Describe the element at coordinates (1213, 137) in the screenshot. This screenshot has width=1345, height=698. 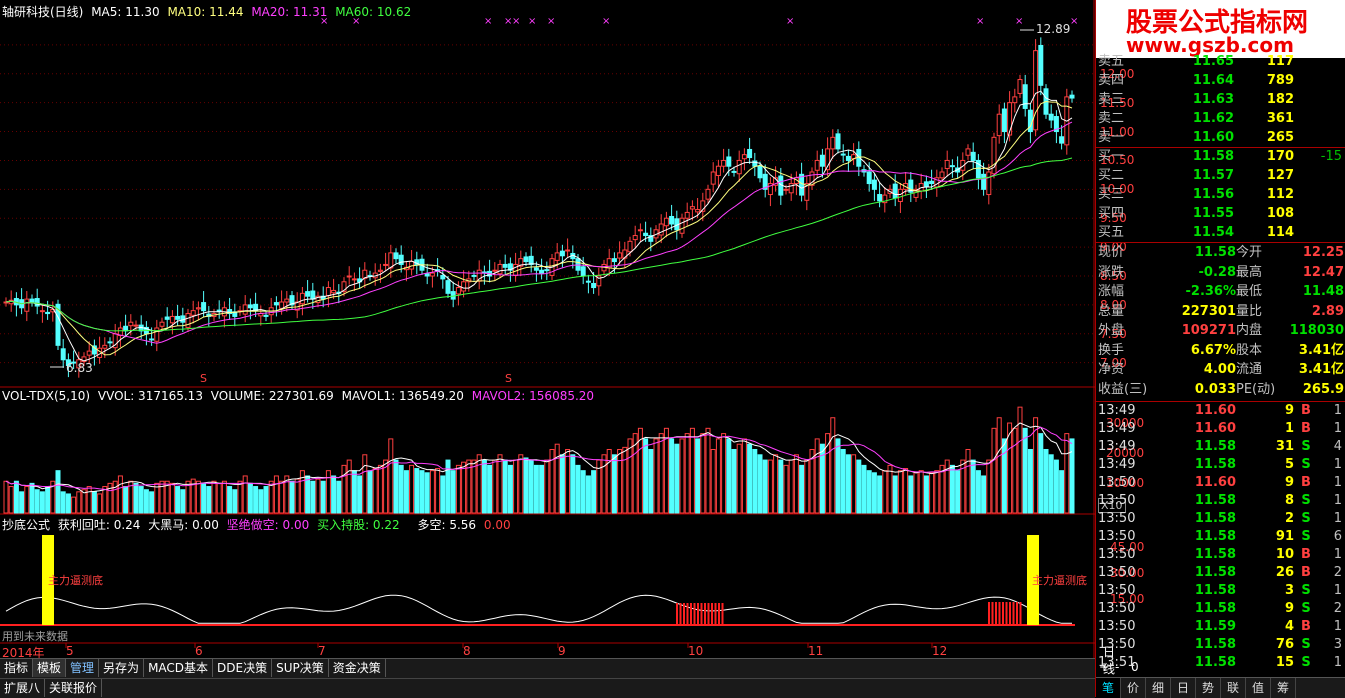
I see `order-price: 11.60` at that location.